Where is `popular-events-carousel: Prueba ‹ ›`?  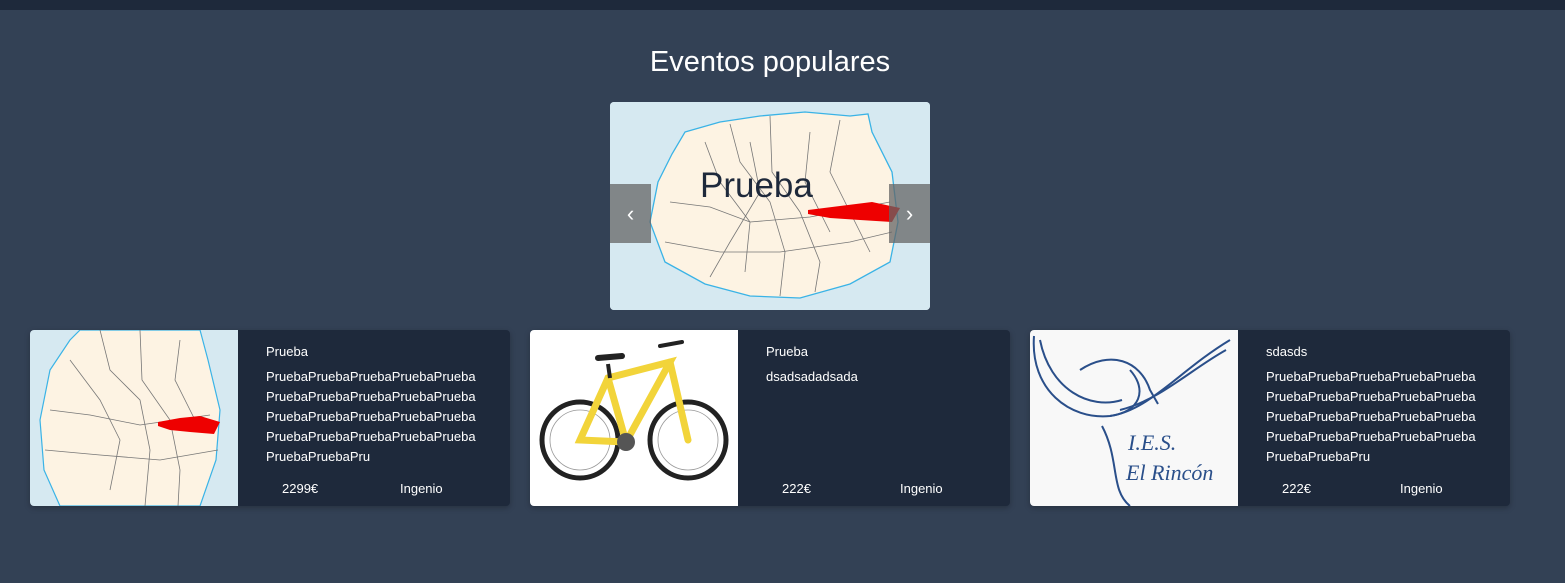
popular-events-carousel: Prueba ‹ › is located at coordinates (770, 206).